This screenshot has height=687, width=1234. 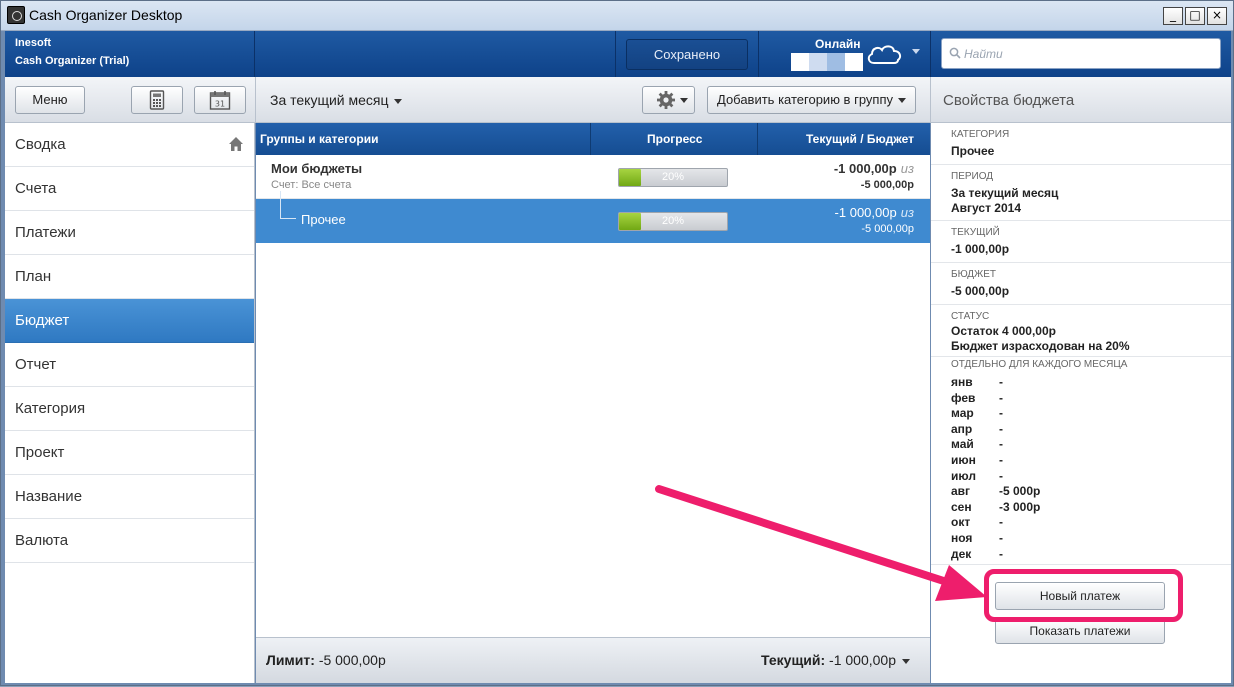 I want to click on month-name: дек, so click(x=961, y=553).